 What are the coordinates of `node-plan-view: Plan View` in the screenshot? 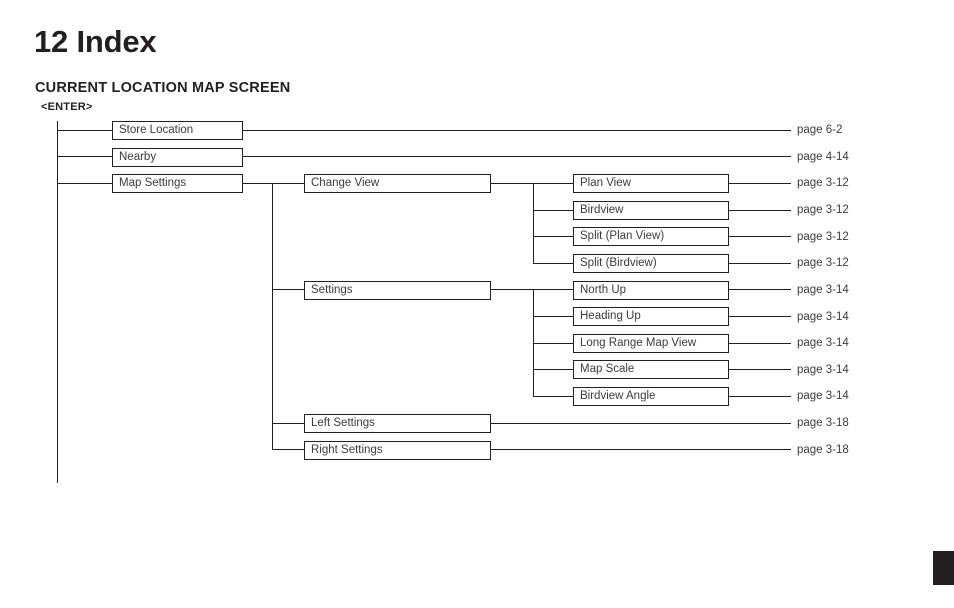 It's located at (651, 183).